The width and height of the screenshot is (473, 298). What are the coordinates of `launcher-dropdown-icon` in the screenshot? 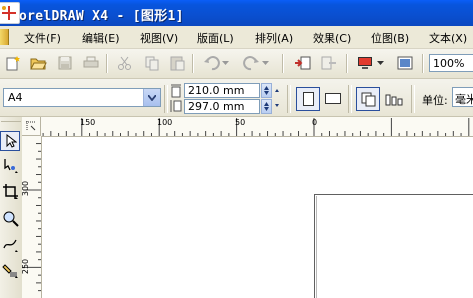 It's located at (380, 63).